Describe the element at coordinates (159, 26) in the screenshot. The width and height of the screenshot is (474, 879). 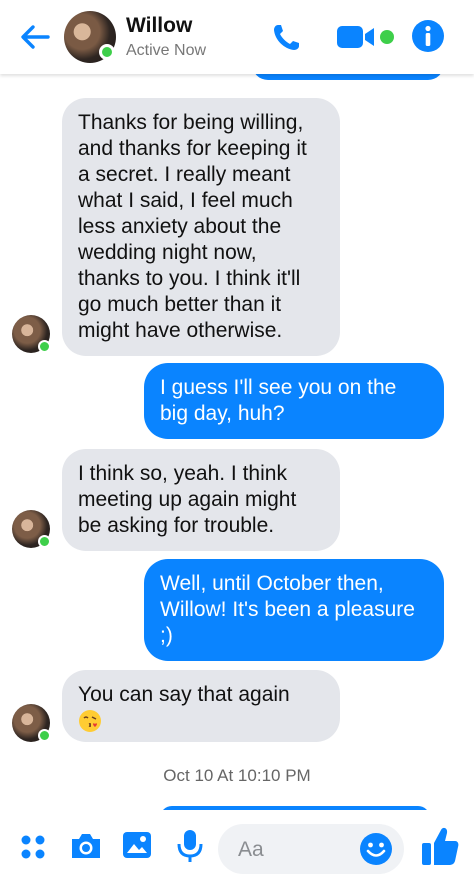
I see `contact-name: Willow` at that location.